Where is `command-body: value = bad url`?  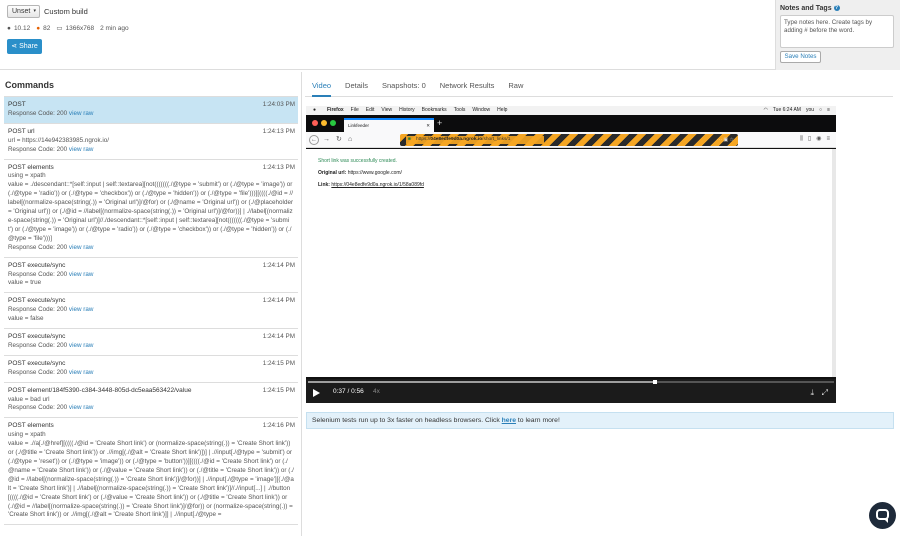 command-body: value = bad url is located at coordinates (29, 399).